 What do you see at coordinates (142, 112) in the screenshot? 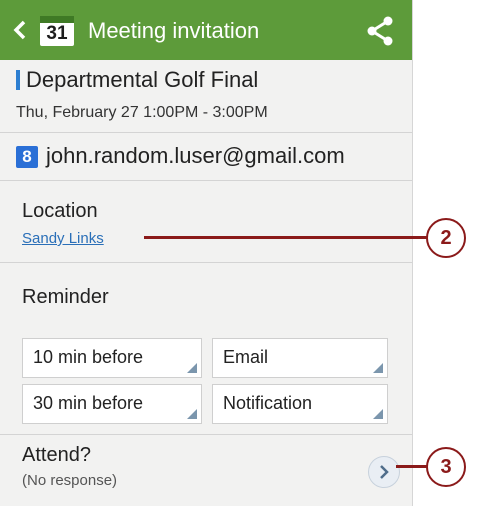
I see `event-time: Thu, February 27 1:00PM - 3:00PM` at bounding box center [142, 112].